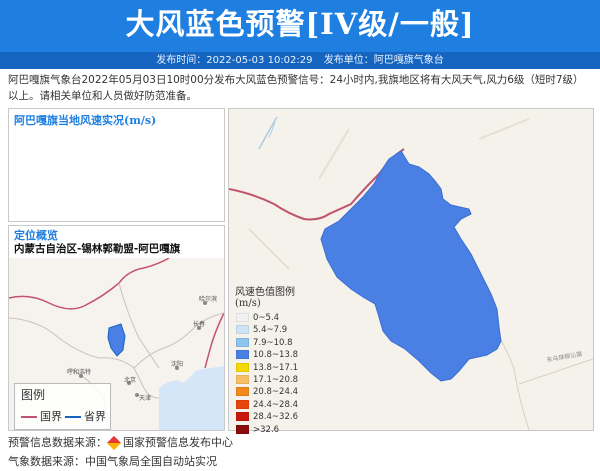 The image size is (600, 471). Describe the element at coordinates (79, 372) in the screenshot. I see `map-label: 呼和浩特` at that location.